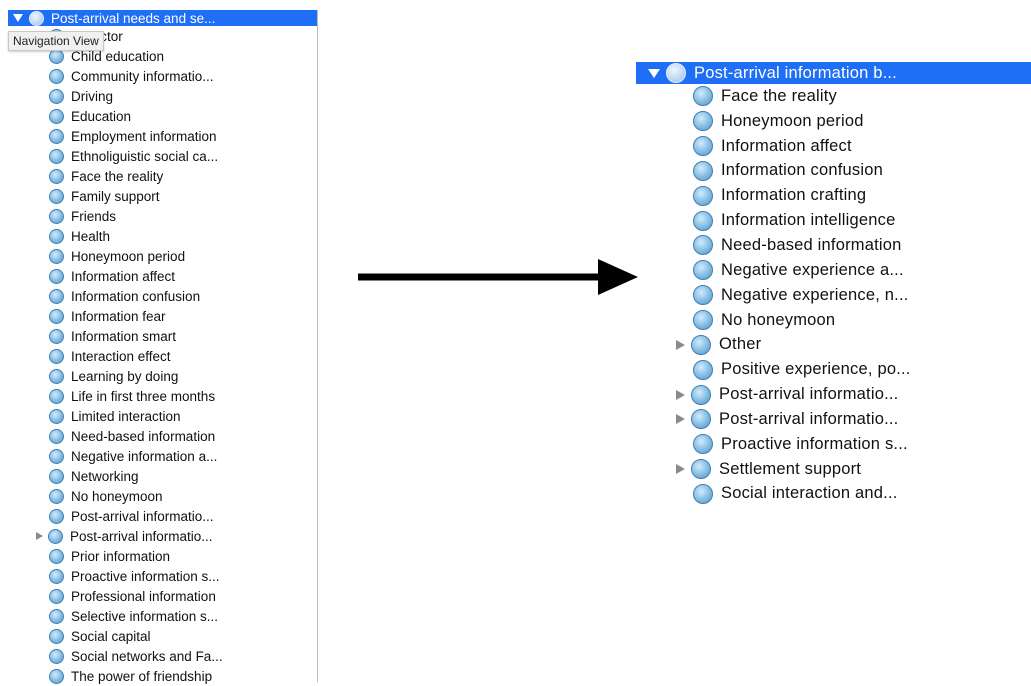 The width and height of the screenshot is (1031, 686). What do you see at coordinates (833, 344) in the screenshot?
I see `tree-item: Other` at bounding box center [833, 344].